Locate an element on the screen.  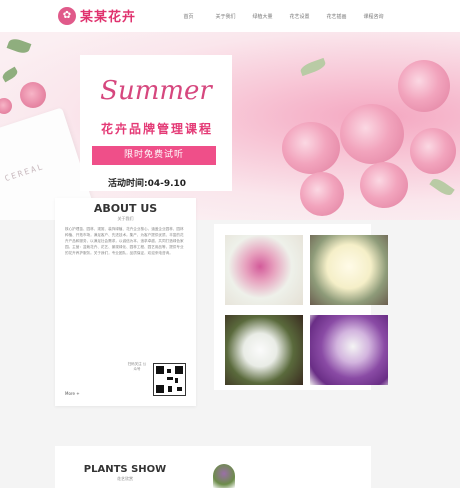
nav-item-courses: 课程咨询 is located at coordinates (373, 16).